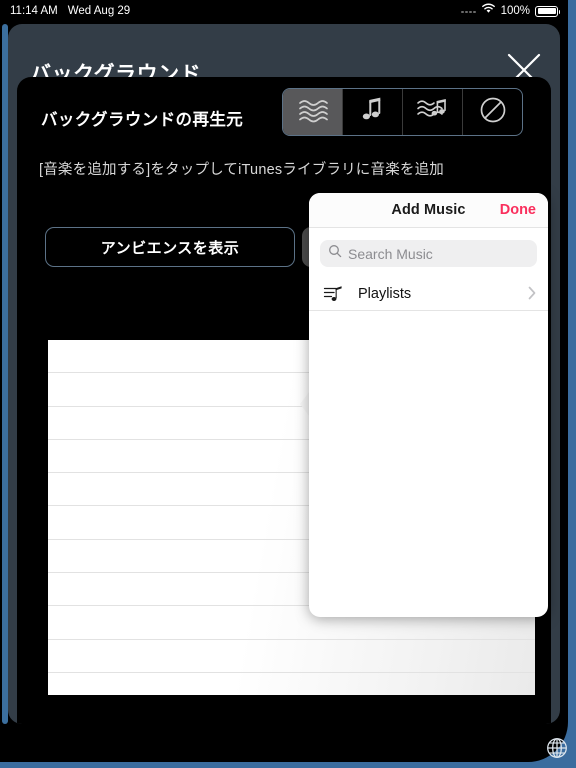 This screenshot has height=768, width=576. I want to click on list-item-playlists: Playlists, so click(428, 294).